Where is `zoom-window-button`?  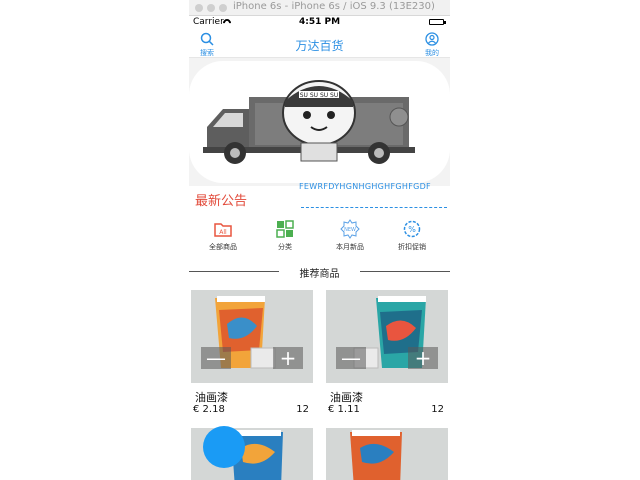 zoom-window-button is located at coordinates (223, 8).